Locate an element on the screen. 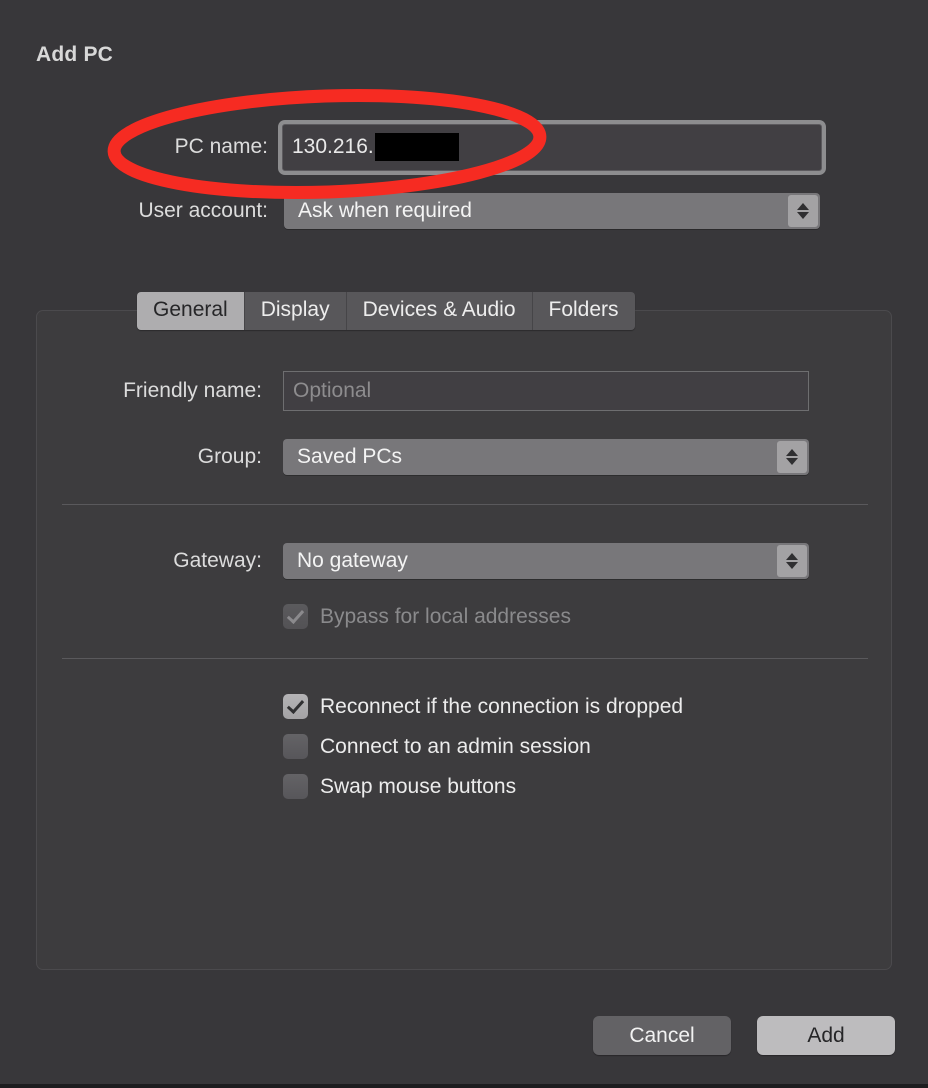 Image resolution: width=928 pixels, height=1088 pixels. swap-mouse-label: Swap mouse buttons is located at coordinates (418, 786).